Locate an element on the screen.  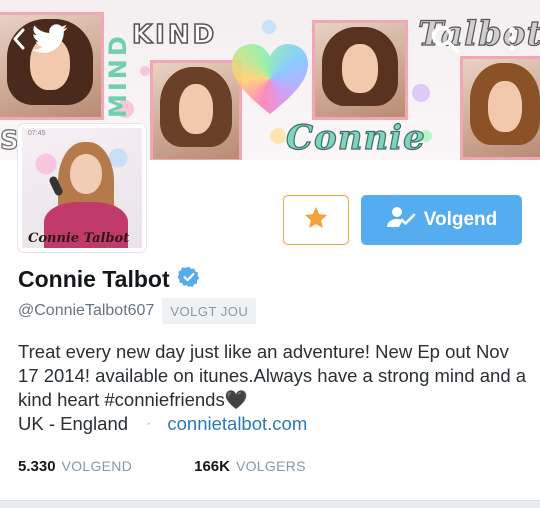
profile-name: Connie Talbot is located at coordinates (94, 279).